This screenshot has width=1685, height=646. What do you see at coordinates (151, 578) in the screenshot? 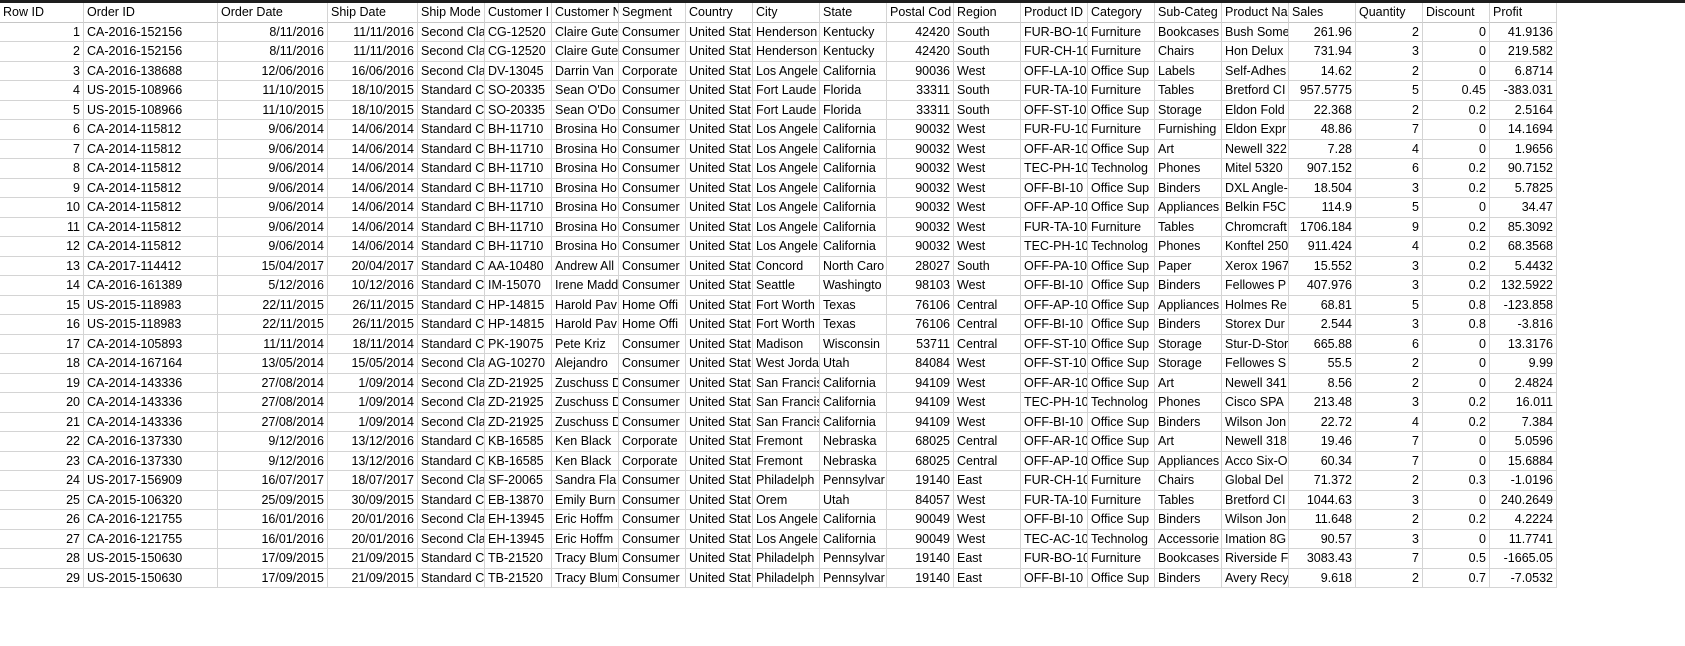
I see `cell-order-id: US-2015-150630` at bounding box center [151, 578].